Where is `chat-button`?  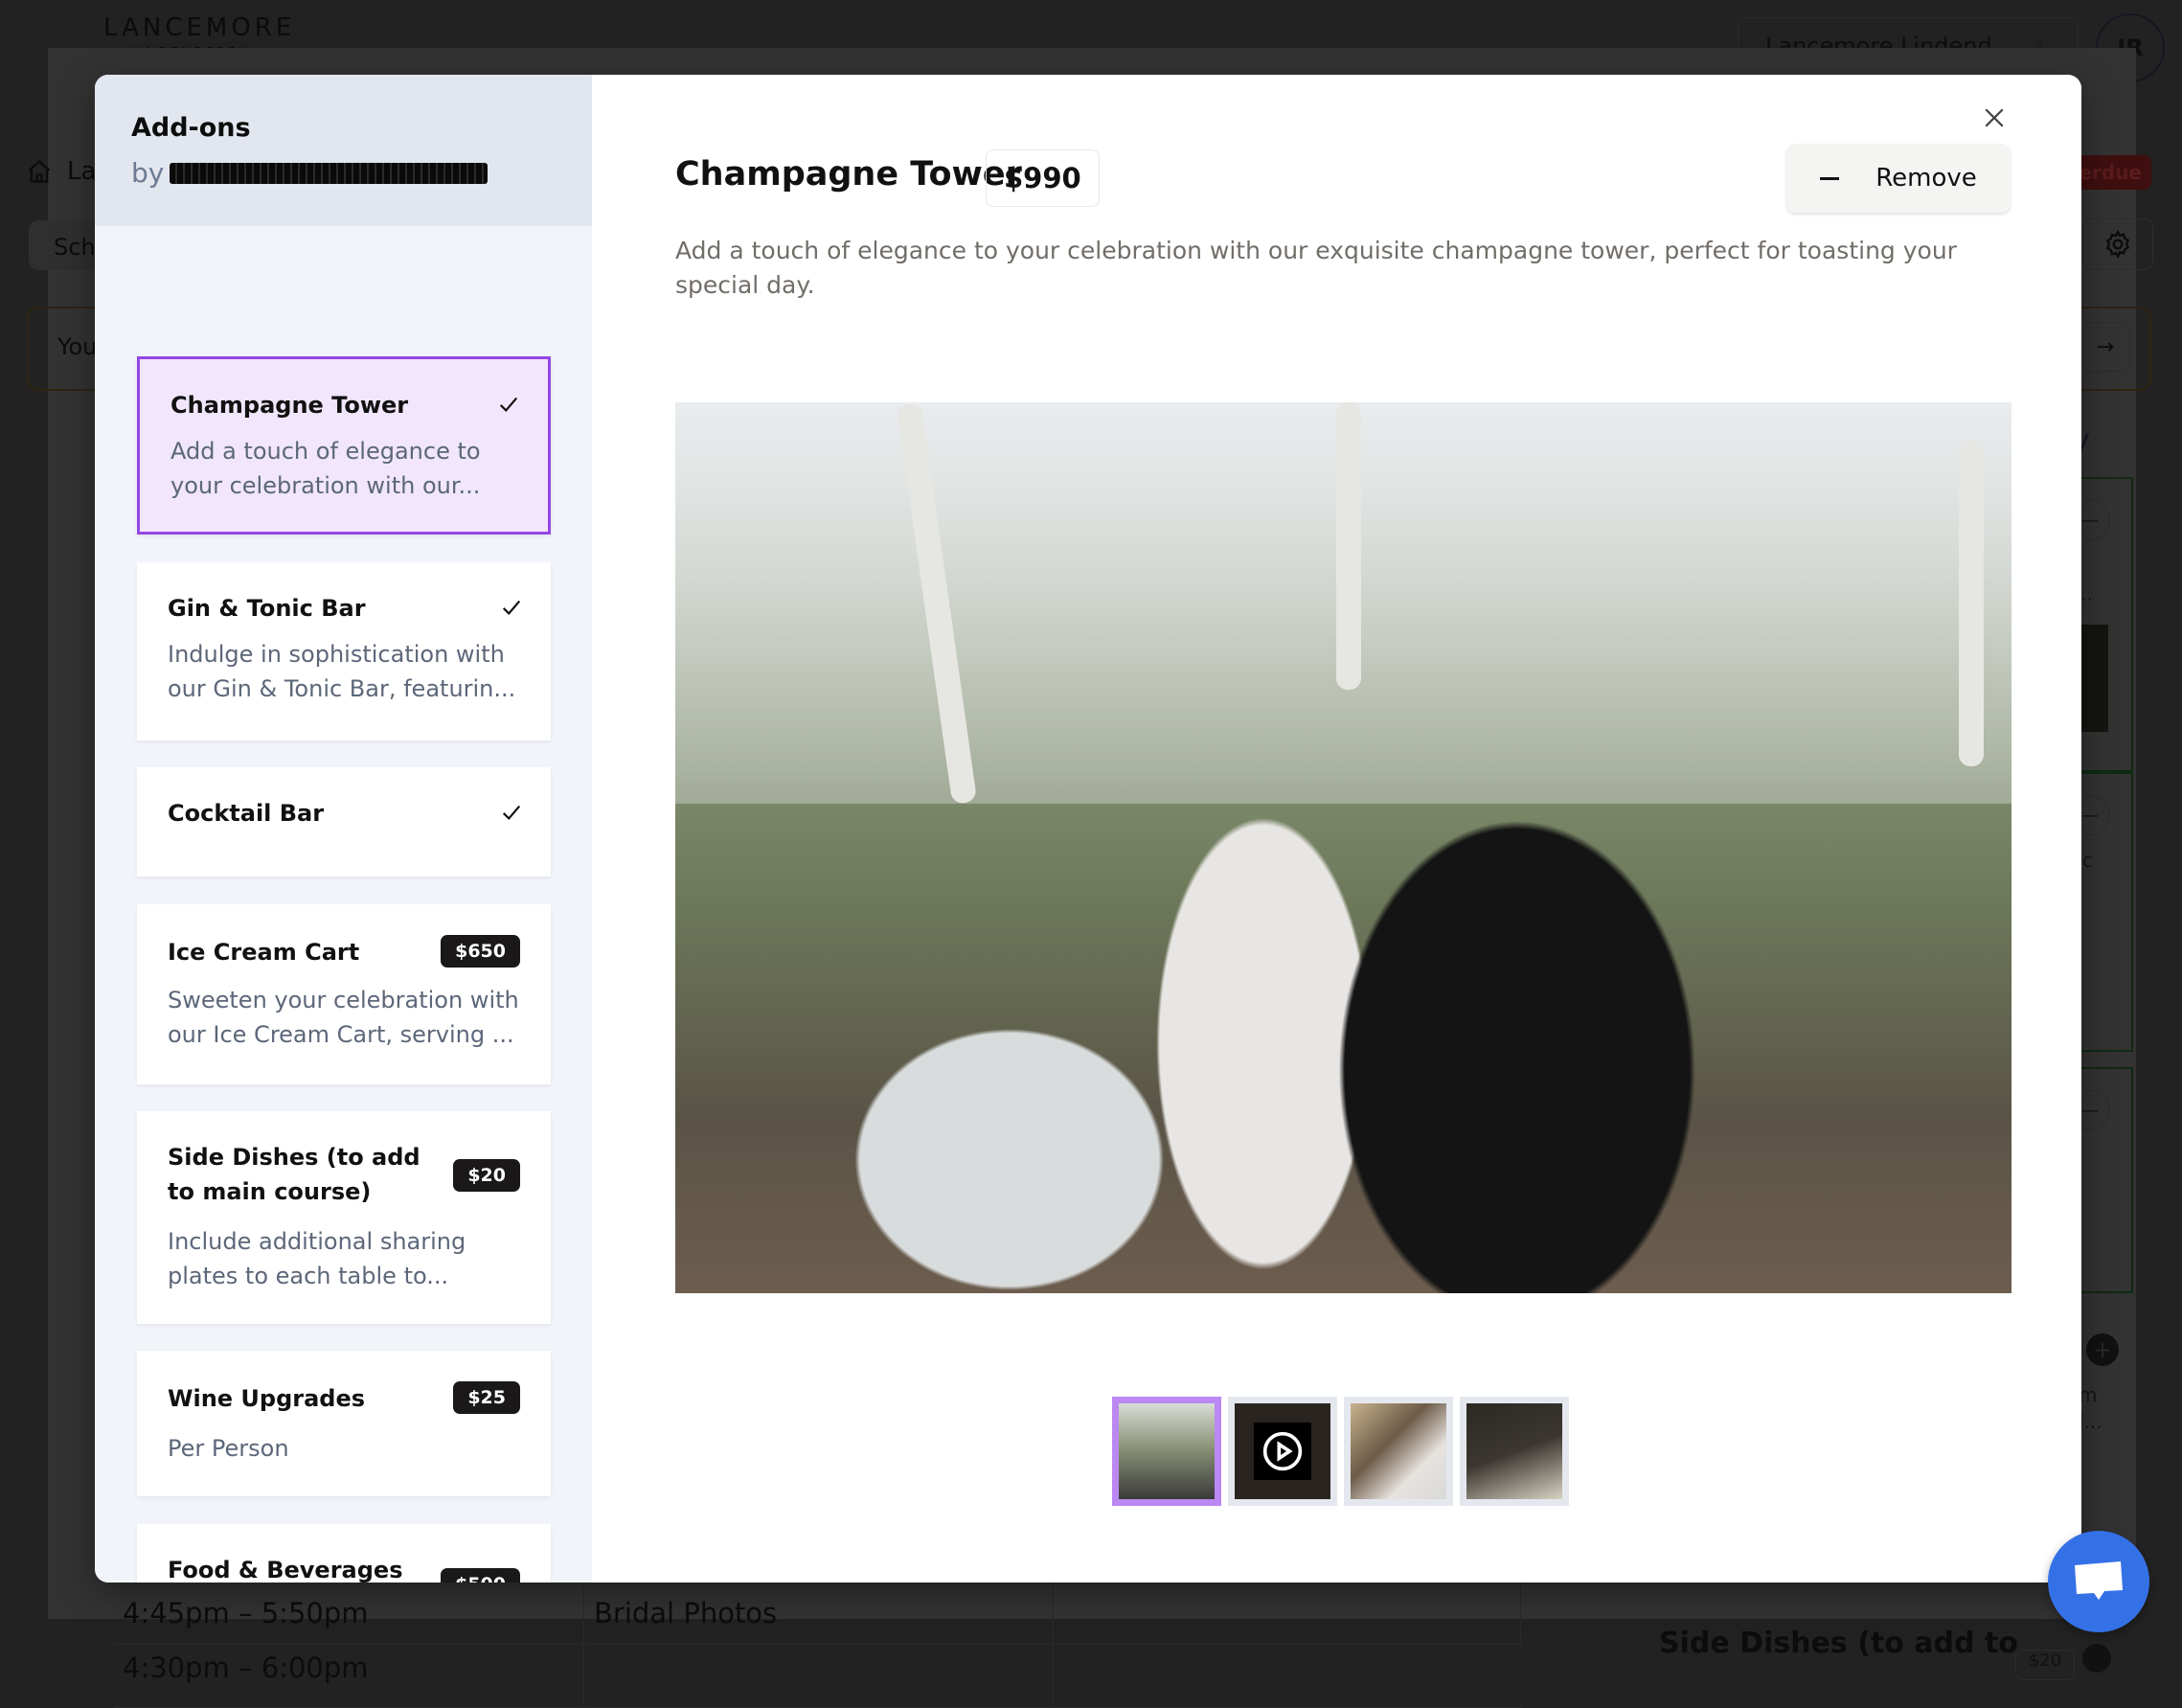
chat-button is located at coordinates (2098, 1581).